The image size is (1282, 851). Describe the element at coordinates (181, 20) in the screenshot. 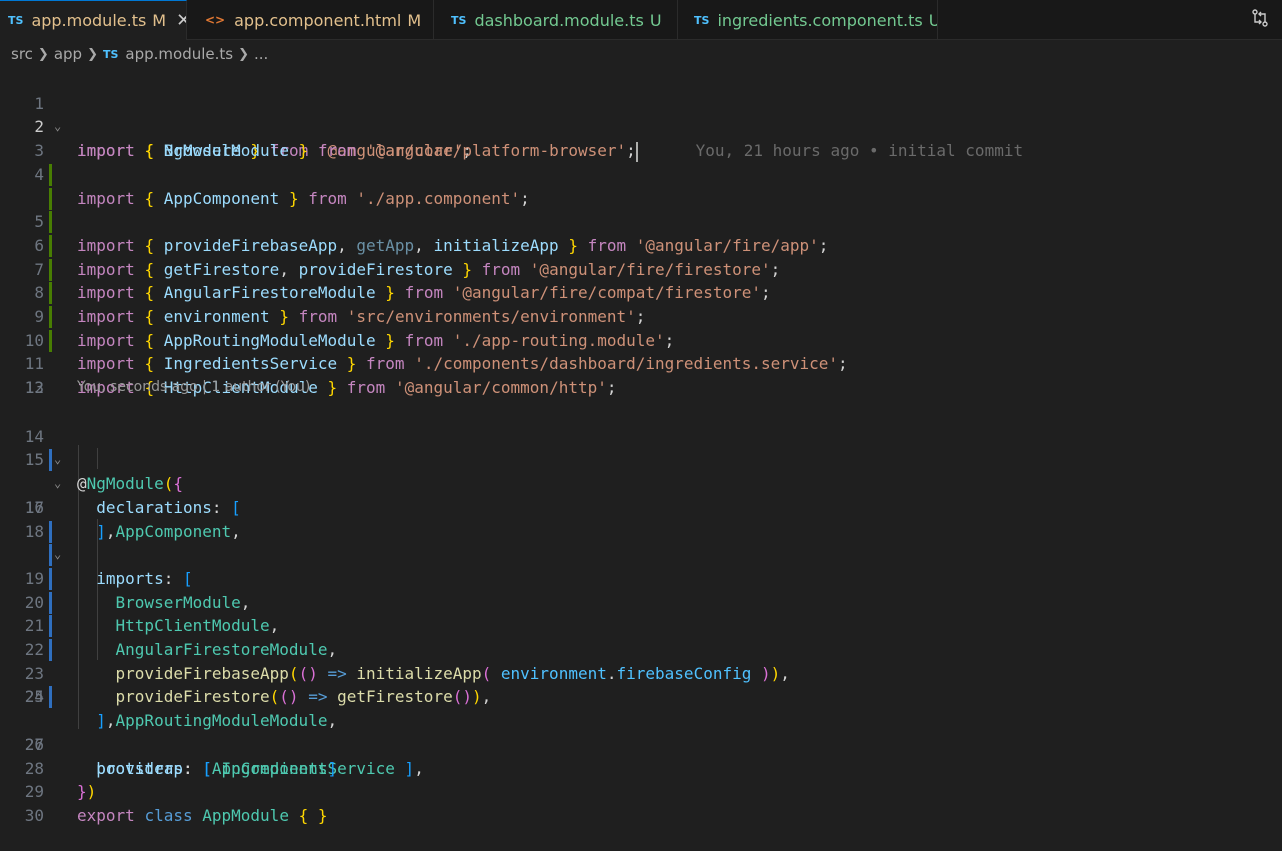

I see `close-icon: ✕` at that location.